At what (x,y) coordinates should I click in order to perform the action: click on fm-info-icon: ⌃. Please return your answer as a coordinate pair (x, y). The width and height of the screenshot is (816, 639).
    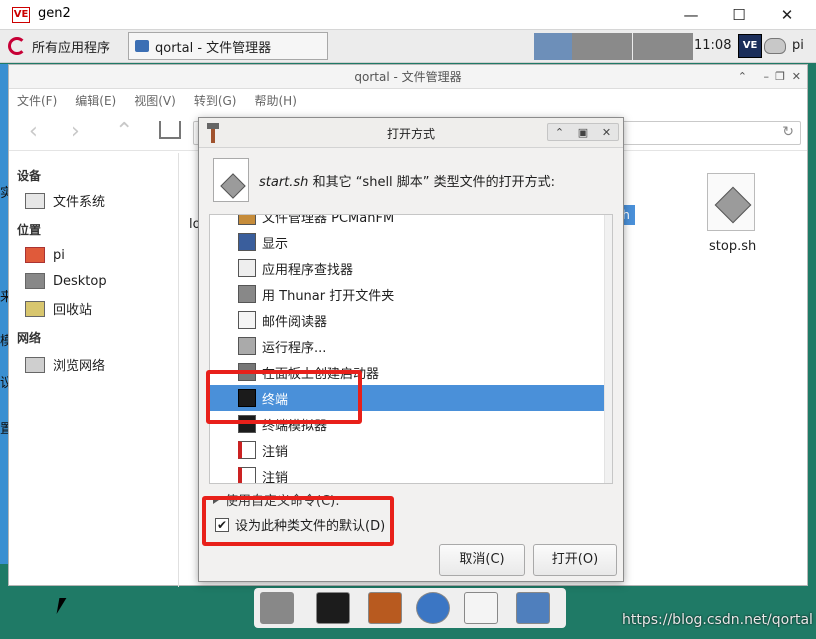
    Looking at the image, I should click on (742, 77).